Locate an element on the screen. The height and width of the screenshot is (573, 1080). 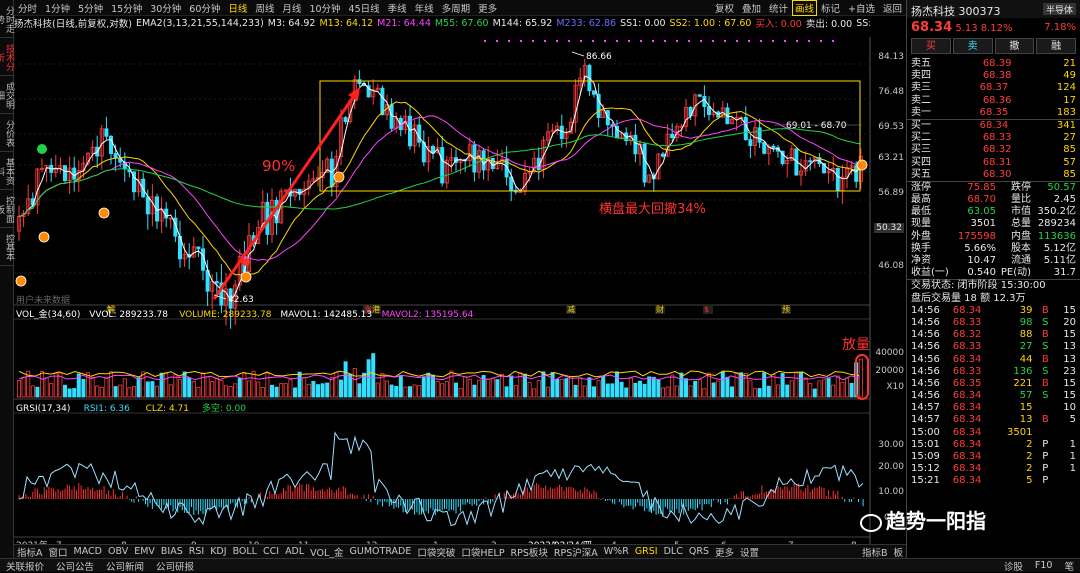
indicator-tab-20: QRS is located at coordinates (699, 551).